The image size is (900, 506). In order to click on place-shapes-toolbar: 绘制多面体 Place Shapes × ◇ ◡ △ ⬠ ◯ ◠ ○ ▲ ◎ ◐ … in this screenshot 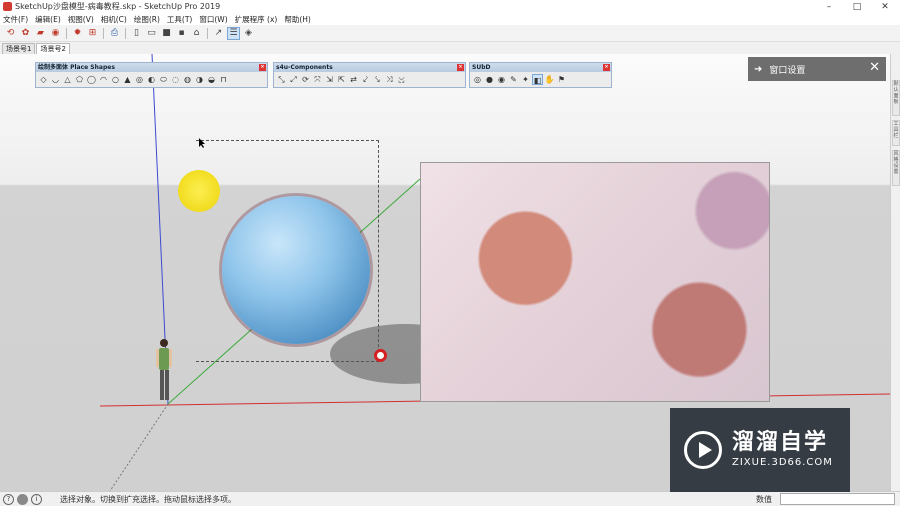, I will do `click(151, 75)`.